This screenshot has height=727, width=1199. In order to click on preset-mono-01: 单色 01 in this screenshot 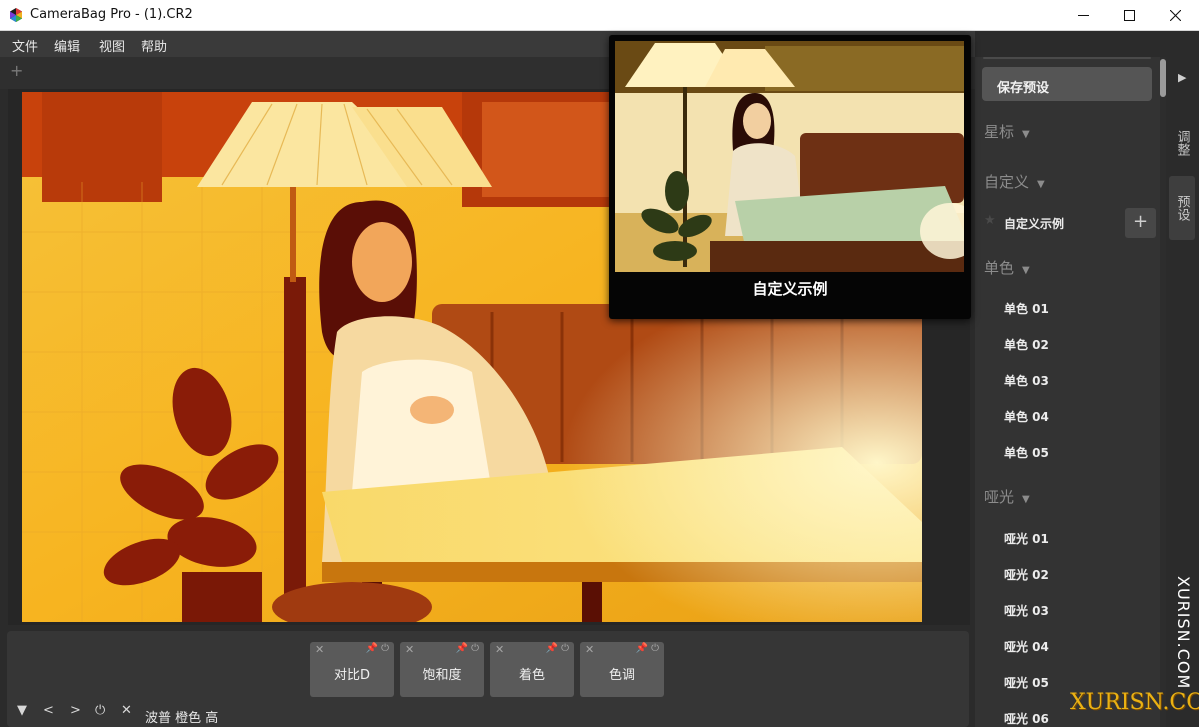, I will do `click(1026, 308)`.